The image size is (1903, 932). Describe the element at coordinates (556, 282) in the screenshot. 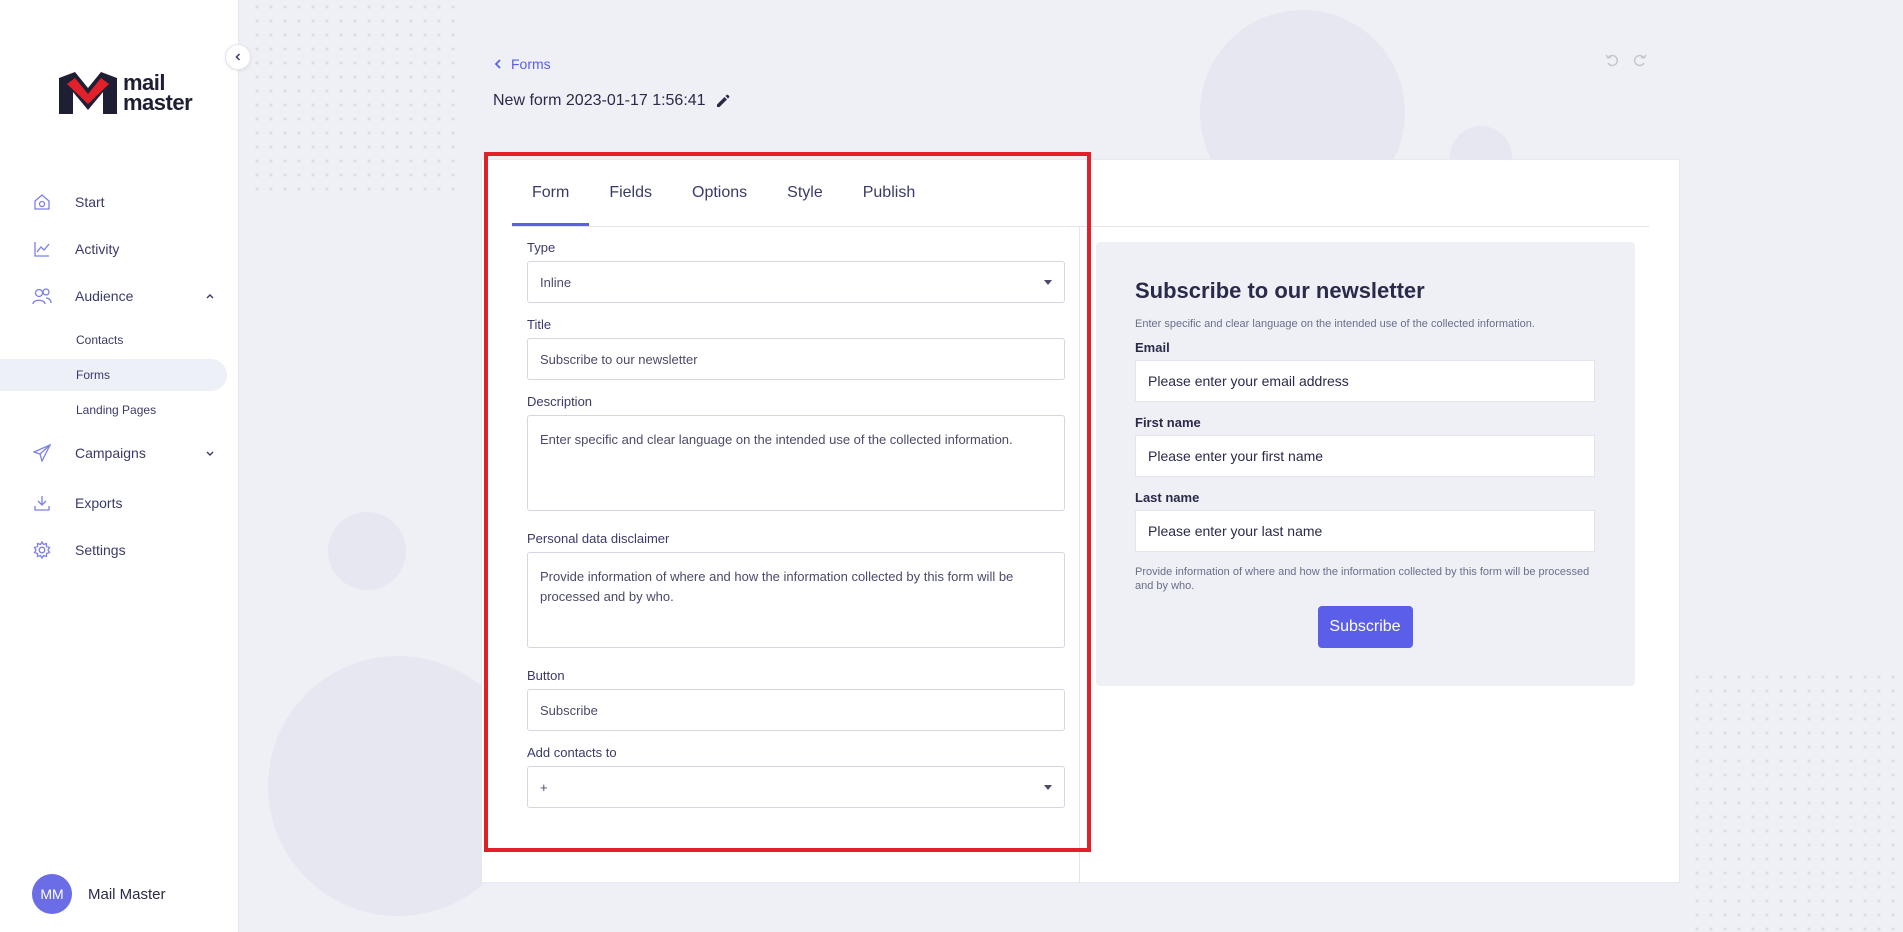

I see `type-select-value: Inline` at that location.